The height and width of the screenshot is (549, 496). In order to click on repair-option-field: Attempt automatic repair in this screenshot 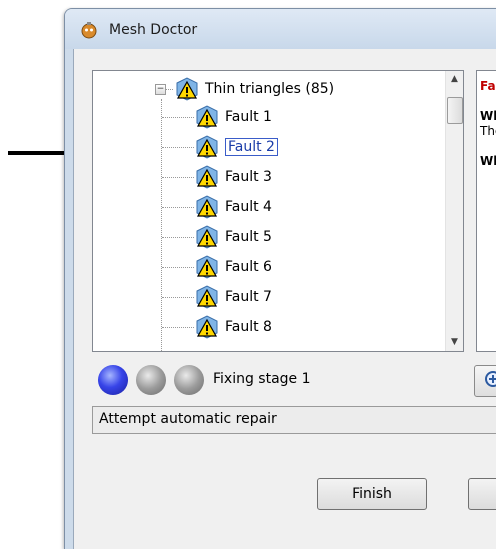, I will do `click(294, 420)`.